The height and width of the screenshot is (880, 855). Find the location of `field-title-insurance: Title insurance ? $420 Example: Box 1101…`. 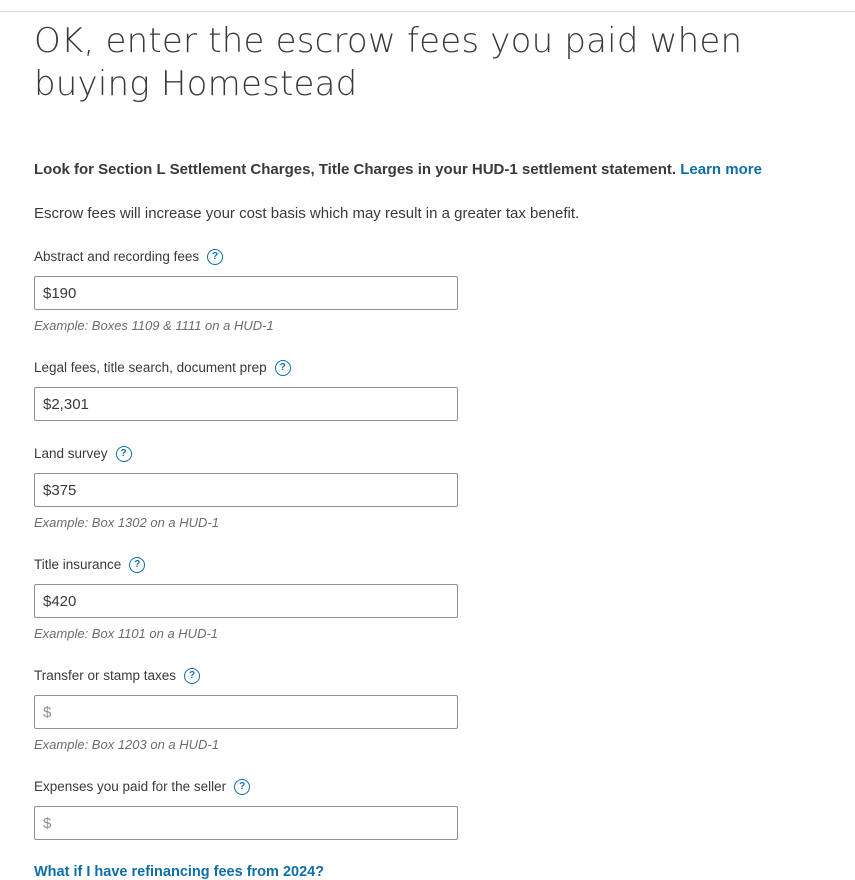

field-title-insurance: Title insurance ? $420 Example: Box 1101… is located at coordinates (249, 598).